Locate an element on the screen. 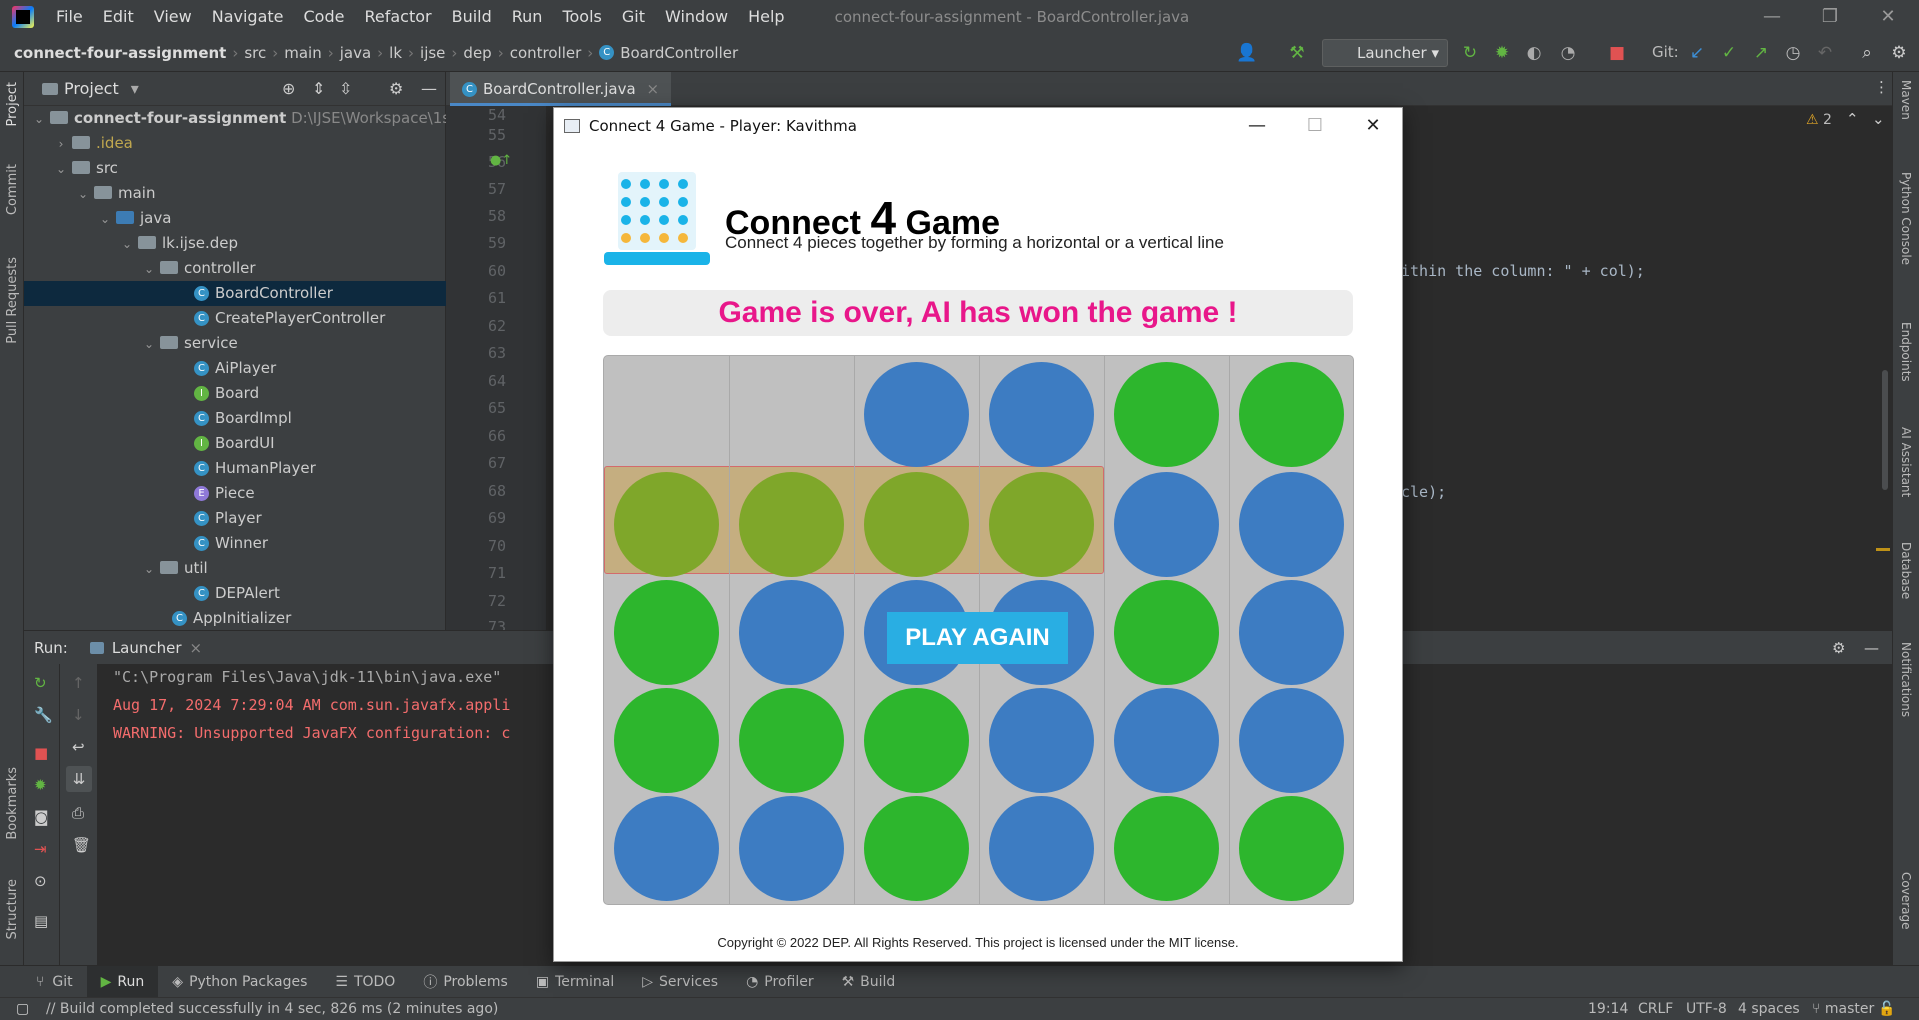  tree-item-aiplayer: C AiPlayer is located at coordinates (235, 368).